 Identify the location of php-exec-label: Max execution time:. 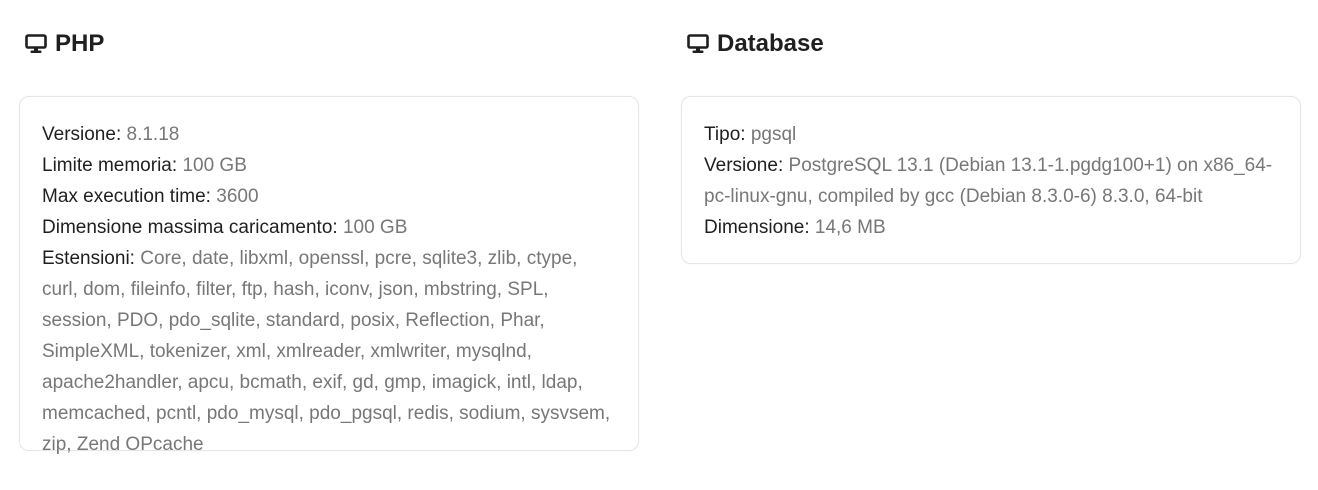
(126, 196).